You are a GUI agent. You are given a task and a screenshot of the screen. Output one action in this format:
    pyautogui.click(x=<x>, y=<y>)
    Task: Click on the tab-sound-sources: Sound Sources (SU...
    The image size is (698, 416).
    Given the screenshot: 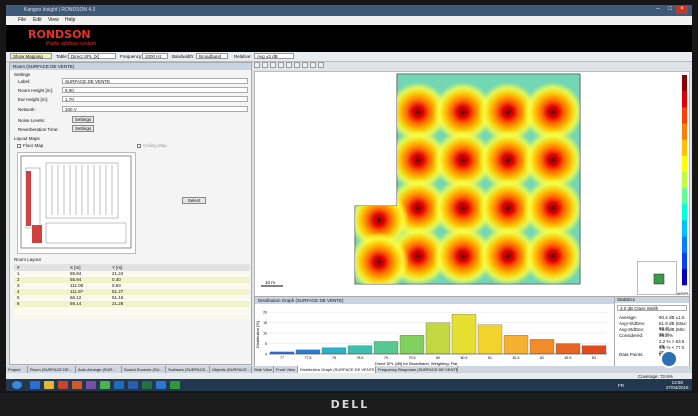 What is the action you would take?
    pyautogui.click(x=144, y=369)
    